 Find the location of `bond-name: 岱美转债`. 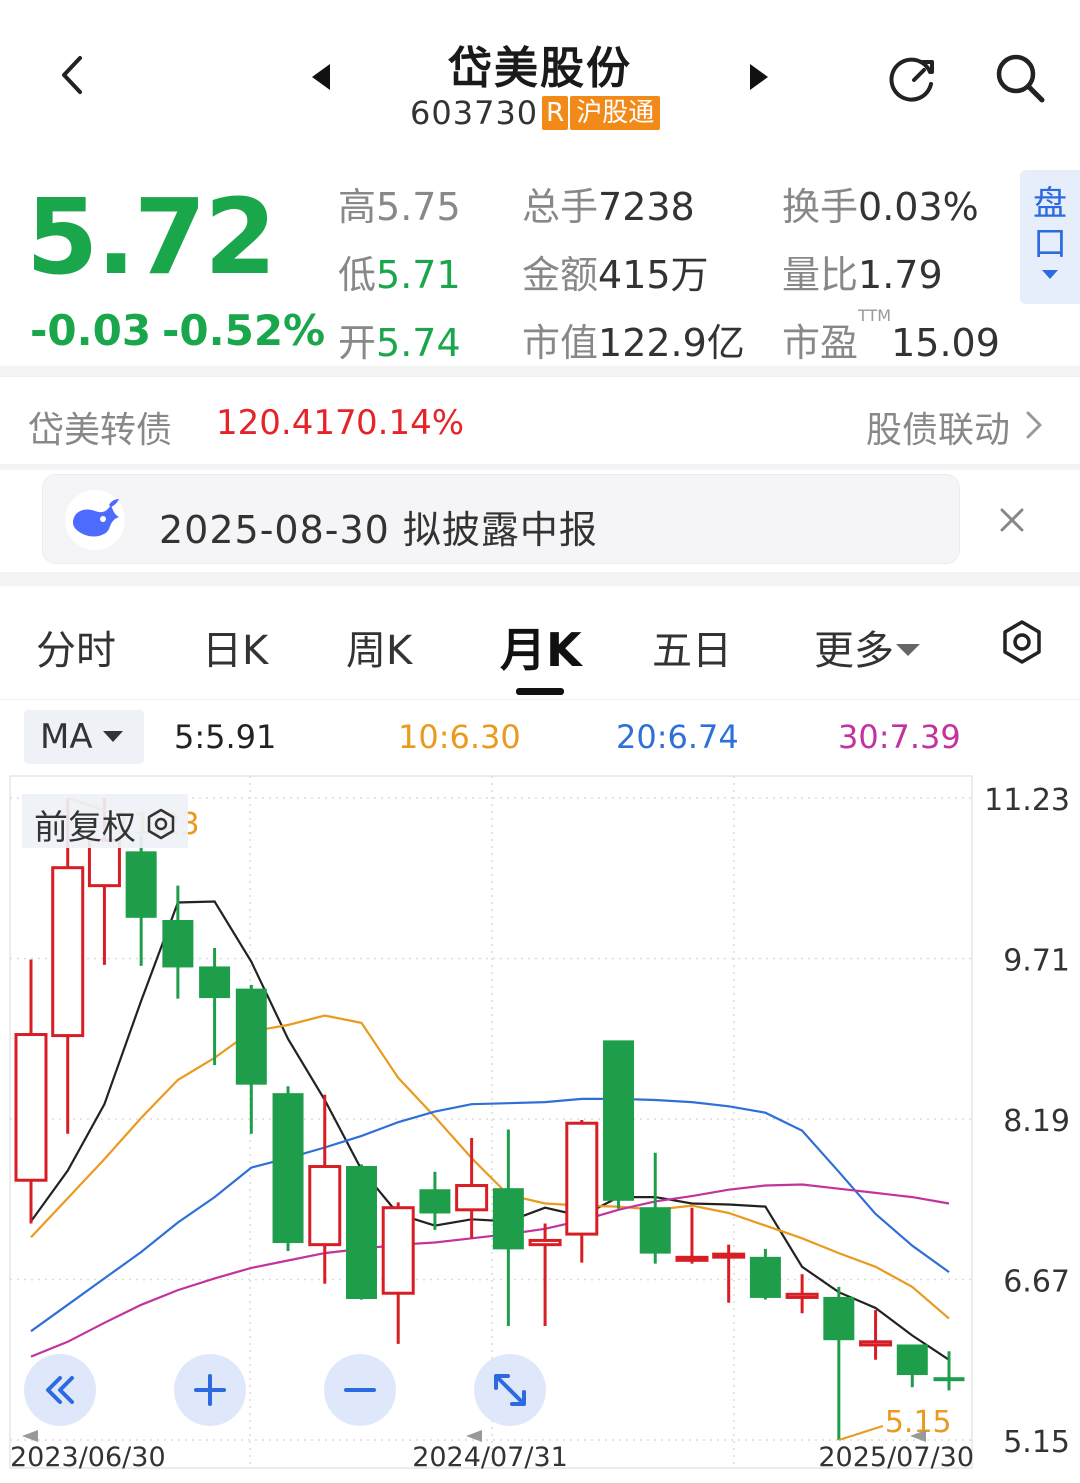

bond-name: 岱美转债 is located at coordinates (100, 430).